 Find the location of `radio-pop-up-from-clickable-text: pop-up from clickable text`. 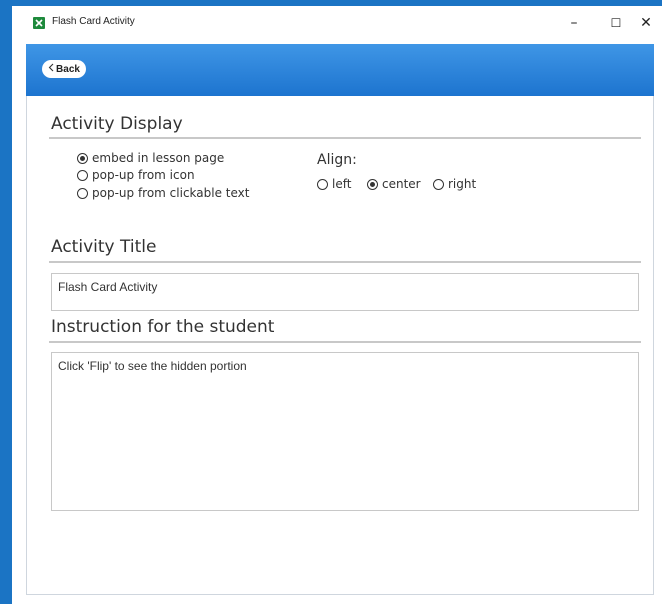

radio-pop-up-from-clickable-text: pop-up from clickable text is located at coordinates (163, 193).